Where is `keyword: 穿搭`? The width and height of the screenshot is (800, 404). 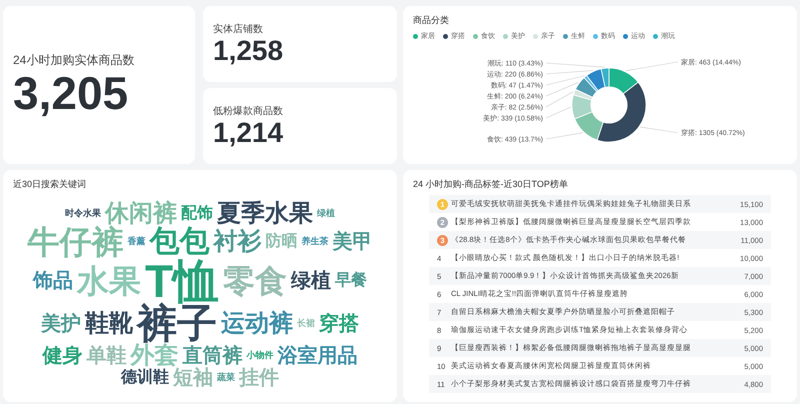
keyword: 穿搭 is located at coordinates (339, 324).